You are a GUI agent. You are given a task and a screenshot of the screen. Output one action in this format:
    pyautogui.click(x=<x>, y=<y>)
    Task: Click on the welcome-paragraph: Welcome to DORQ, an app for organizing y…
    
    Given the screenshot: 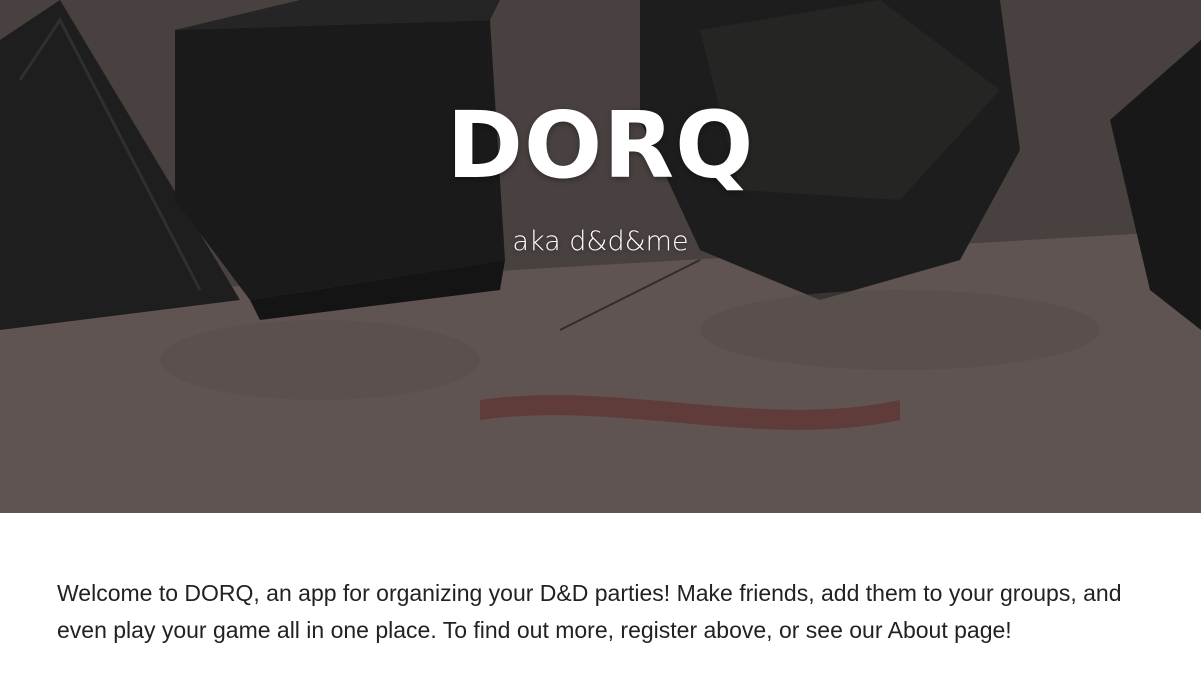 What is the action you would take?
    pyautogui.click(x=589, y=611)
    